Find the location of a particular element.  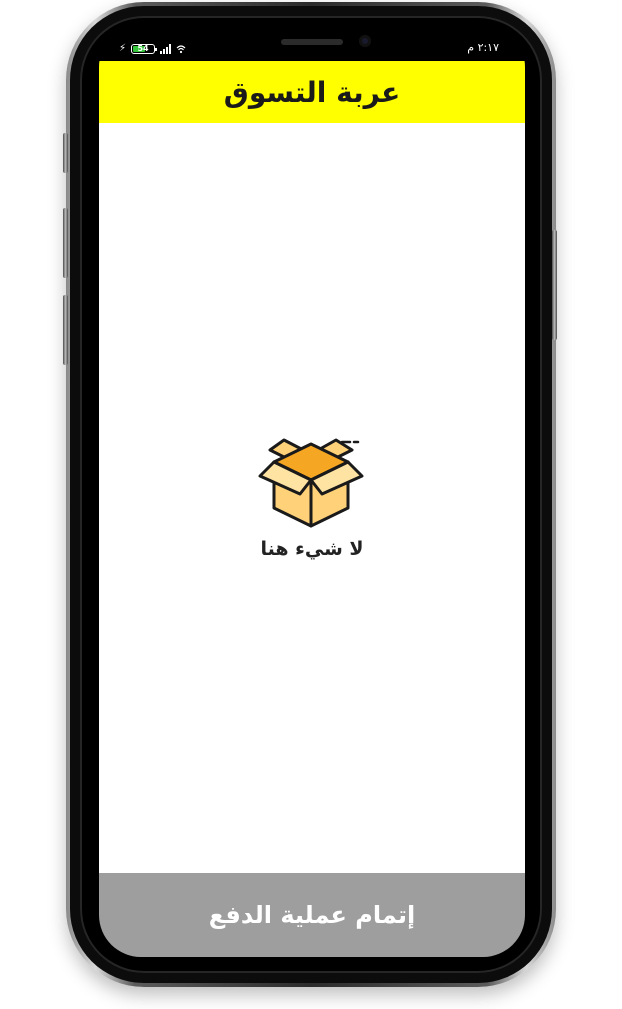

mute-switch is located at coordinates (65, 153).